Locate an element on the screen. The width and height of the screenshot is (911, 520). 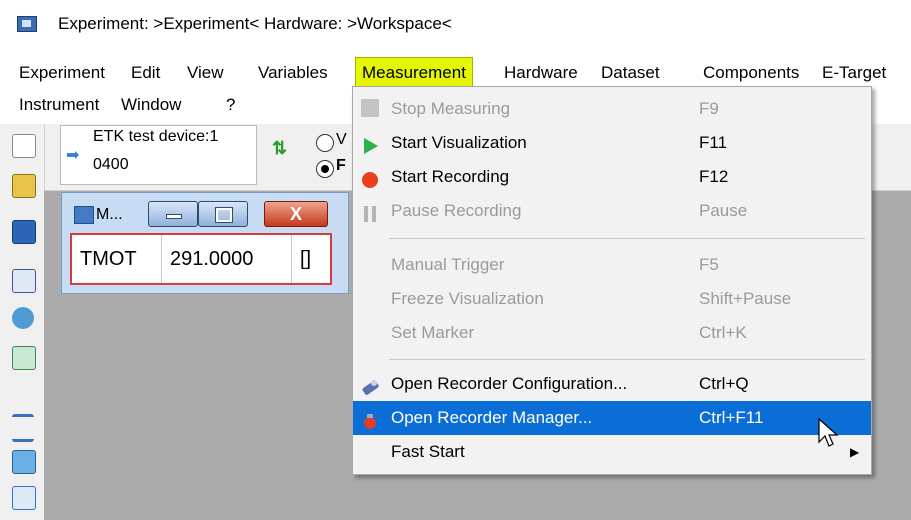
menu-item-shortcut: F12 is located at coordinates (714, 176).